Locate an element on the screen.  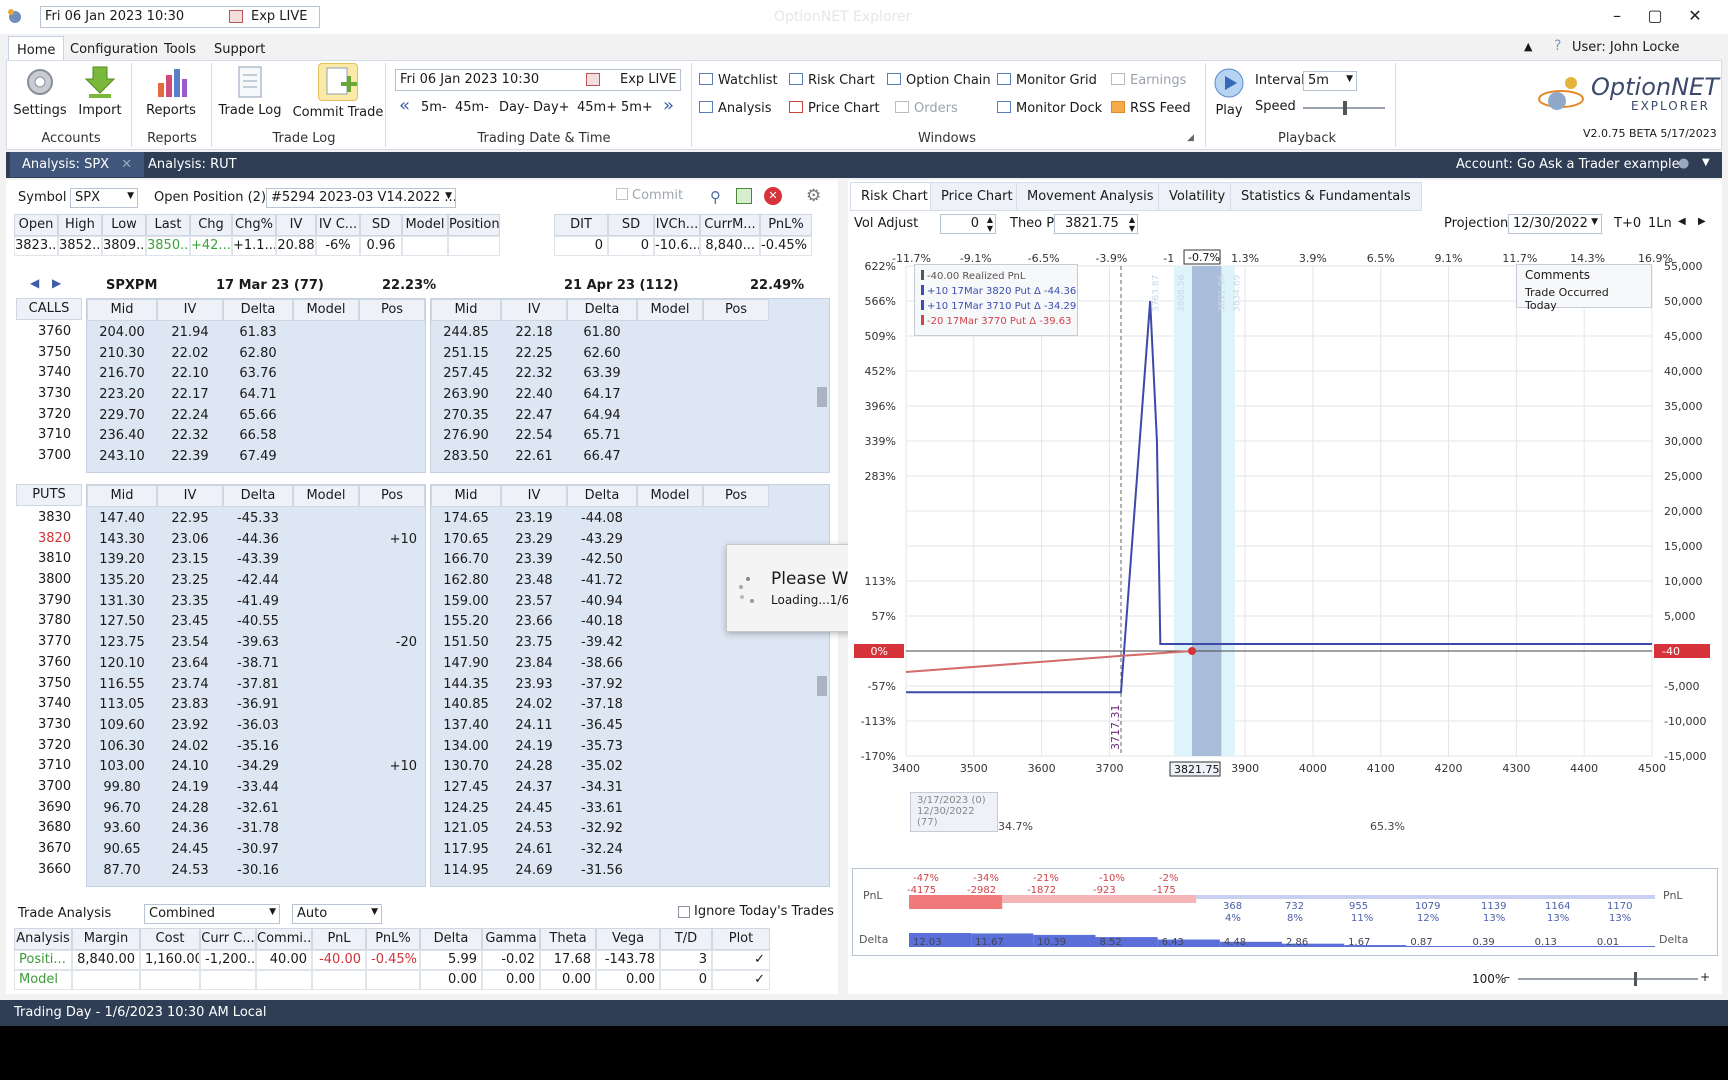
table-row: 99.80 24.19 -33.44 is located at coordinates (256, 788).